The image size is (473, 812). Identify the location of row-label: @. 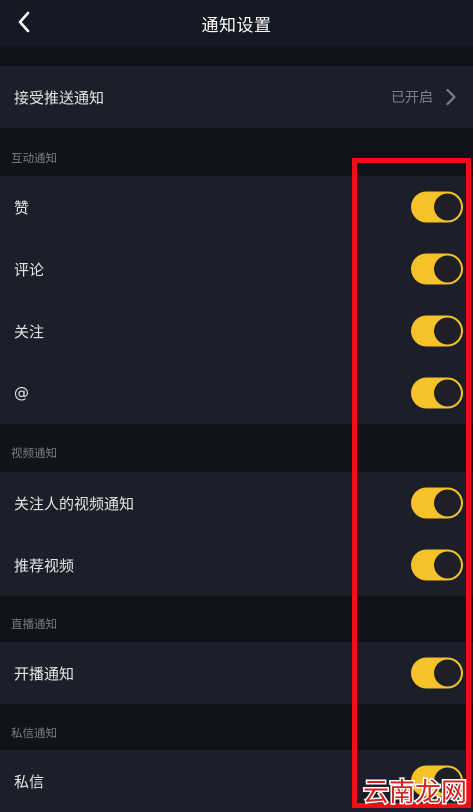
(21, 393).